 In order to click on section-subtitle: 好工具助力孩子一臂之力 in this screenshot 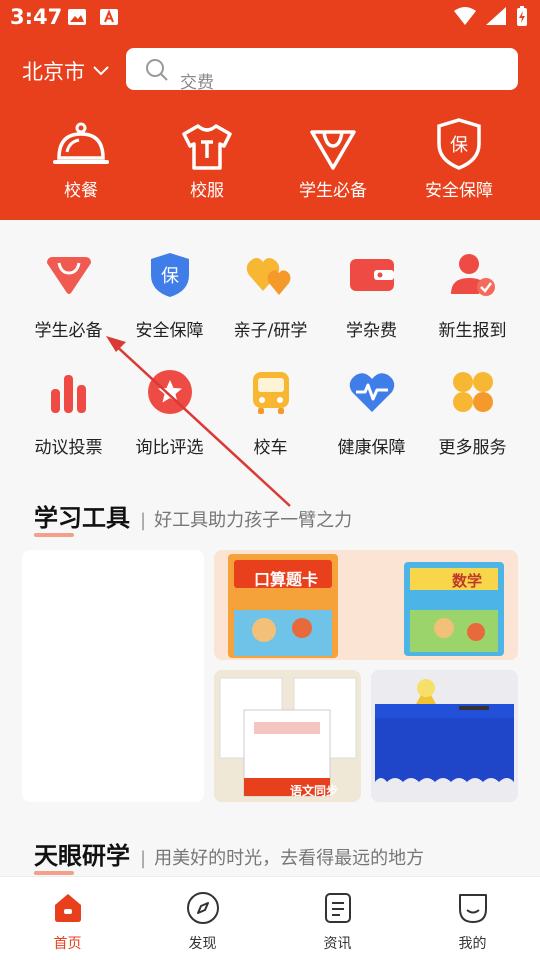, I will do `click(253, 520)`.